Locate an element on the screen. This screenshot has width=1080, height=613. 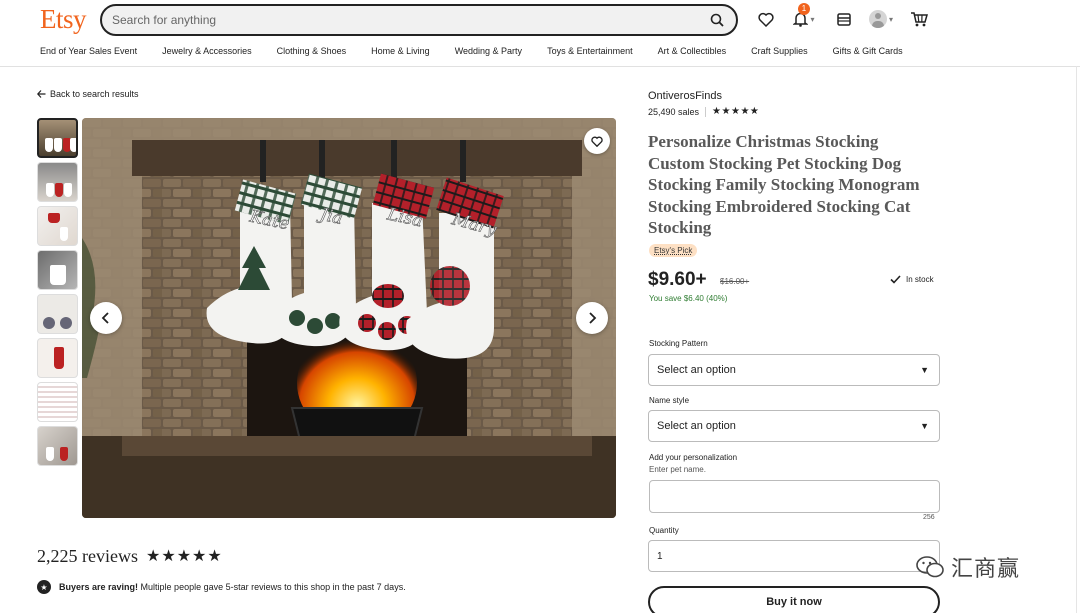
wechat-watermark: 汇商赢 is located at coordinates (967, 567).